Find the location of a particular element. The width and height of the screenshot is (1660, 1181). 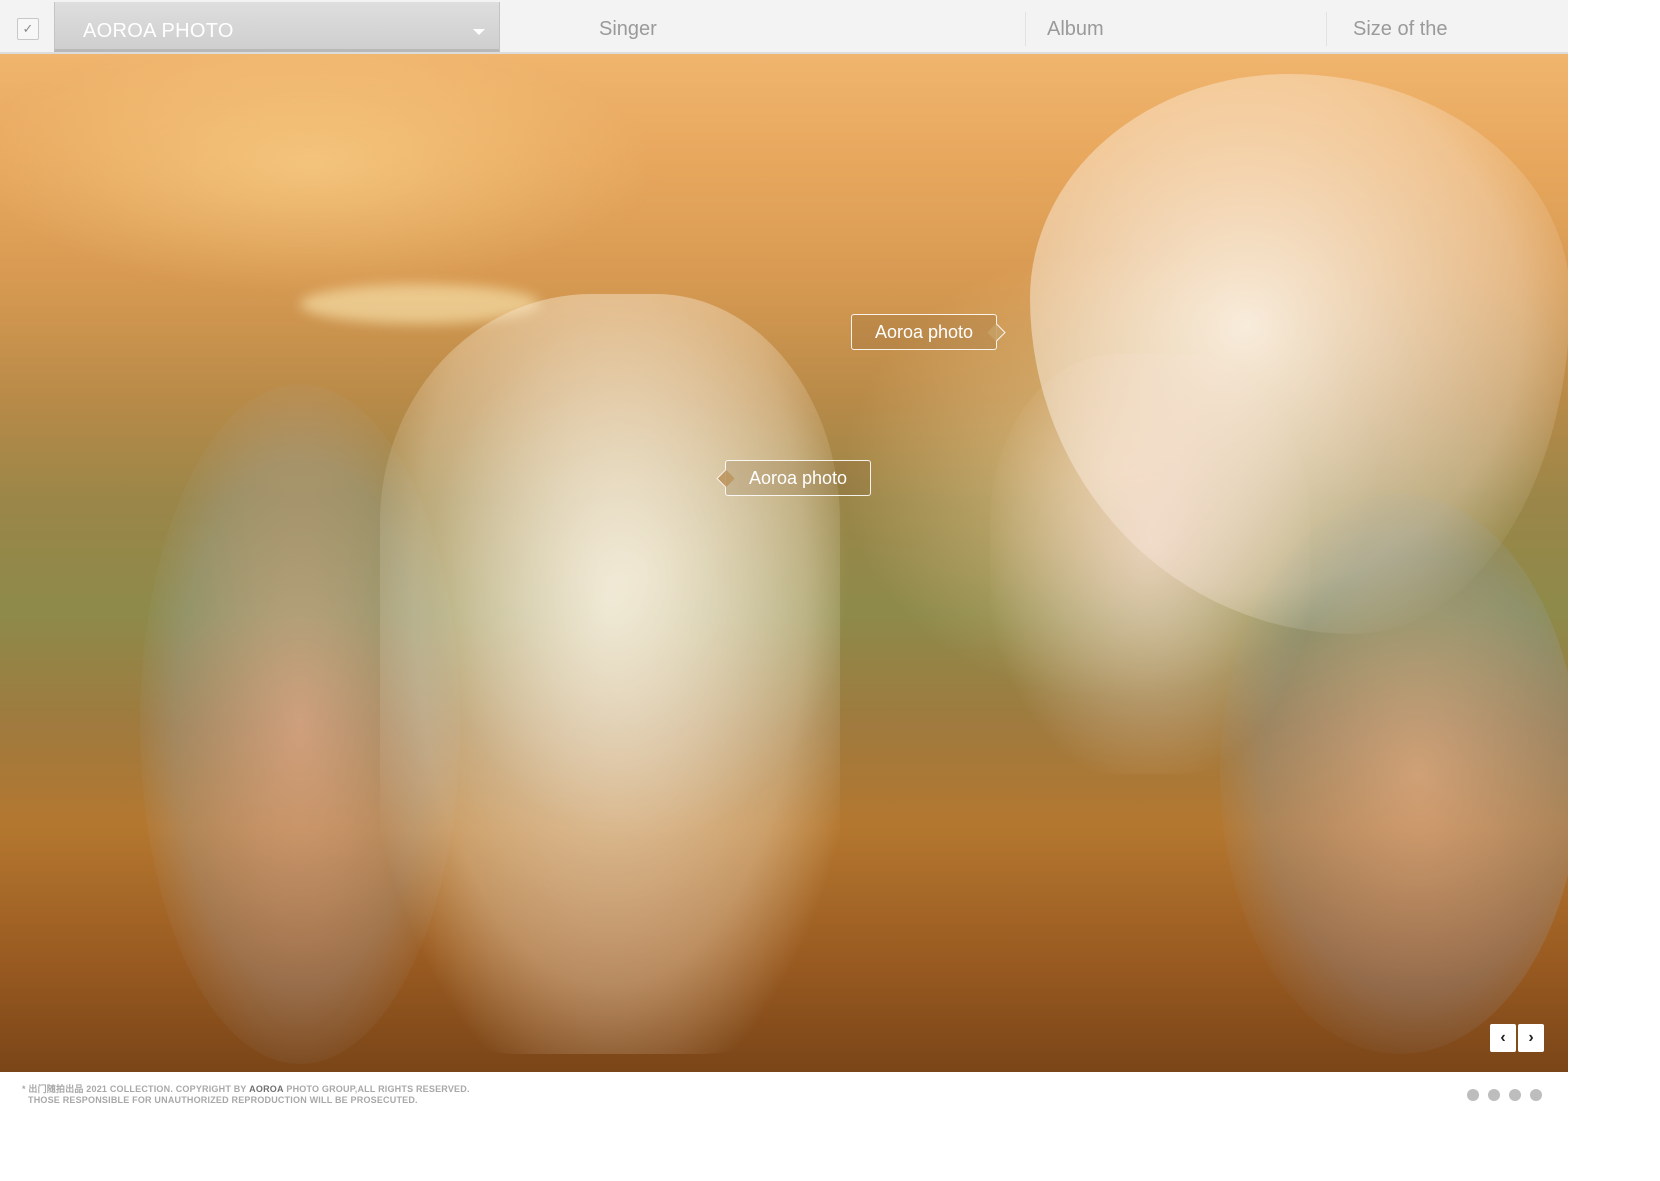

pagination-dots is located at coordinates (1504, 1095).